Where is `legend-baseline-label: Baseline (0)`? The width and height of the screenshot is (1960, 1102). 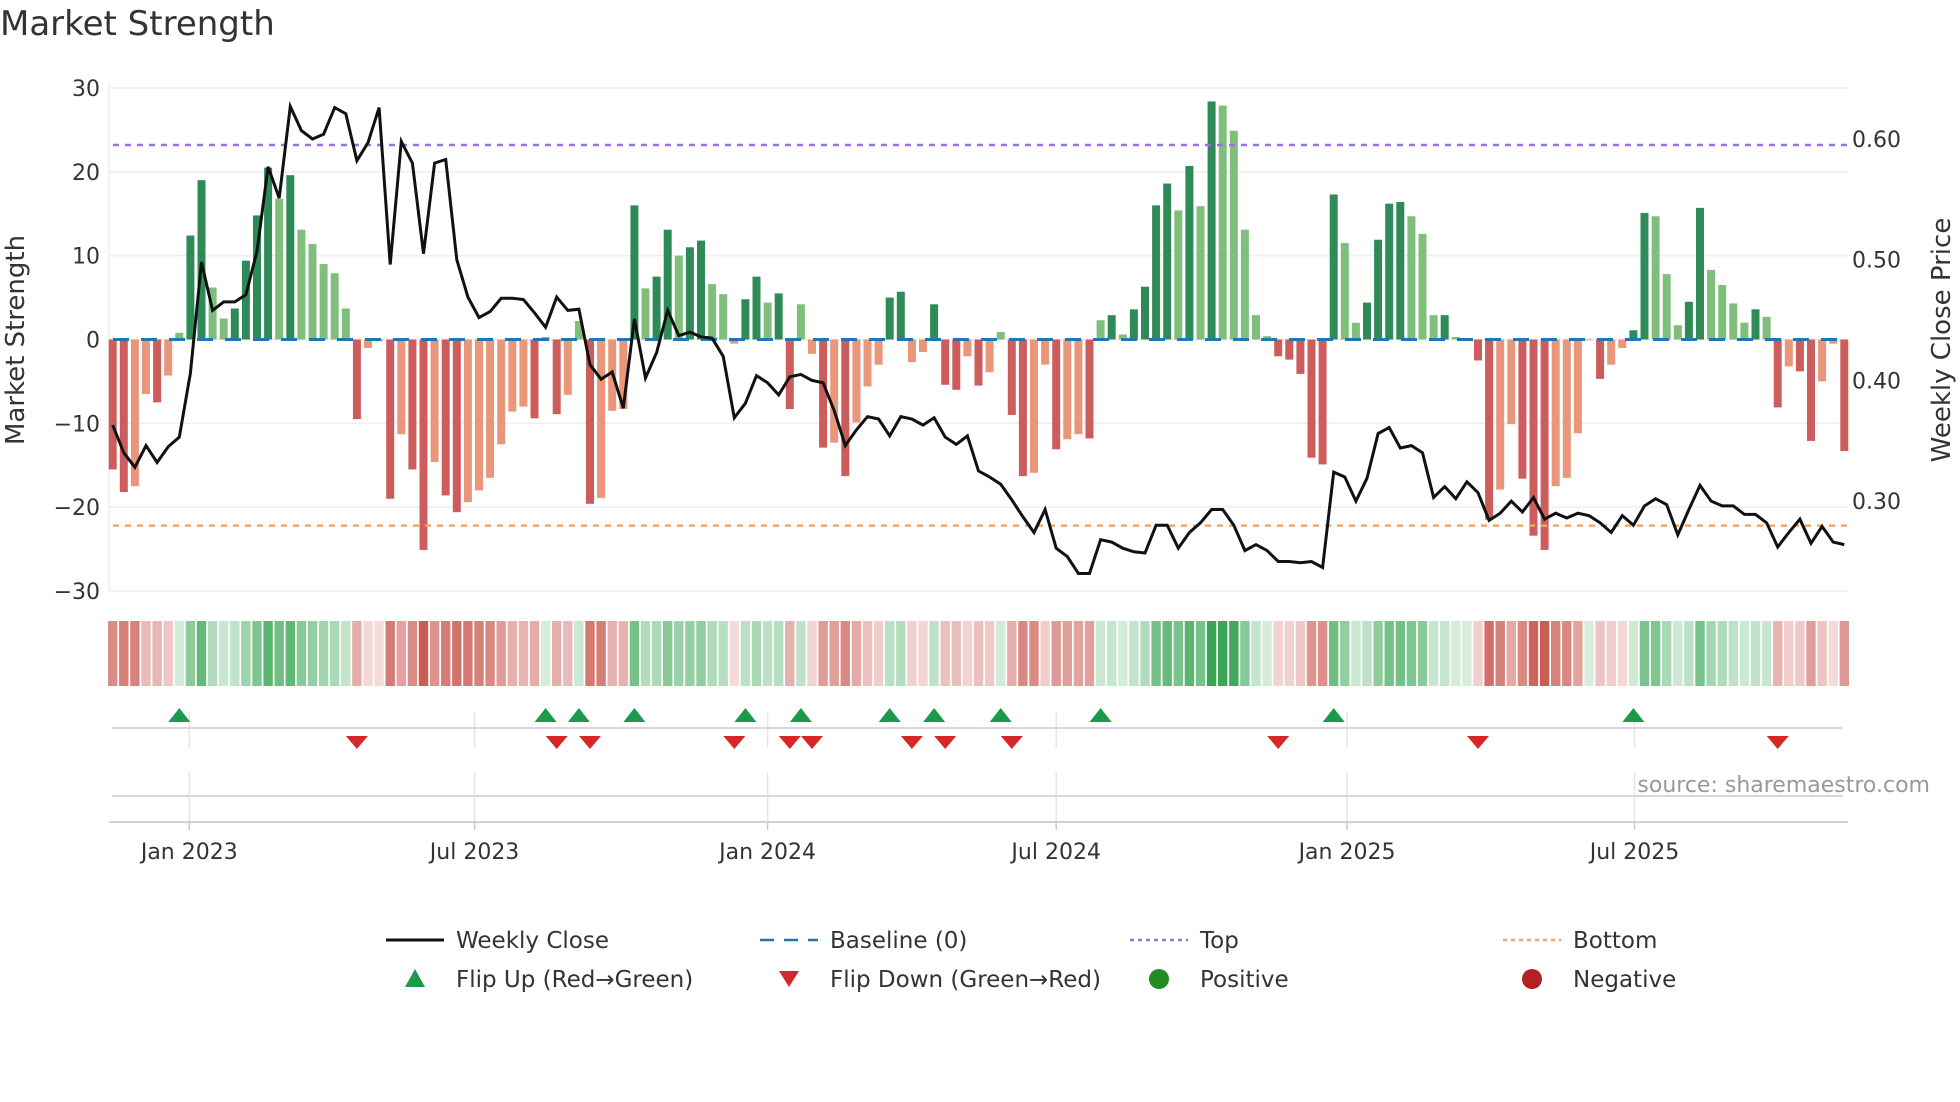 legend-baseline-label: Baseline (0) is located at coordinates (898, 941).